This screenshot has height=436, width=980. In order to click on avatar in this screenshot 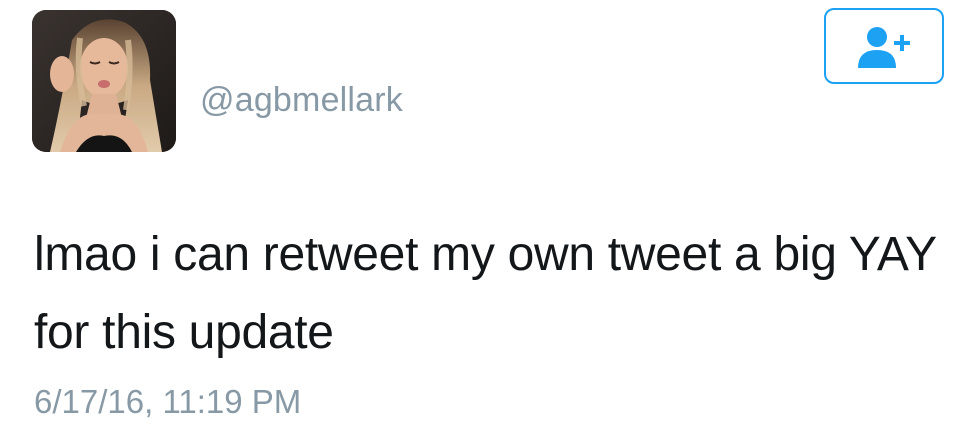, I will do `click(104, 81)`.